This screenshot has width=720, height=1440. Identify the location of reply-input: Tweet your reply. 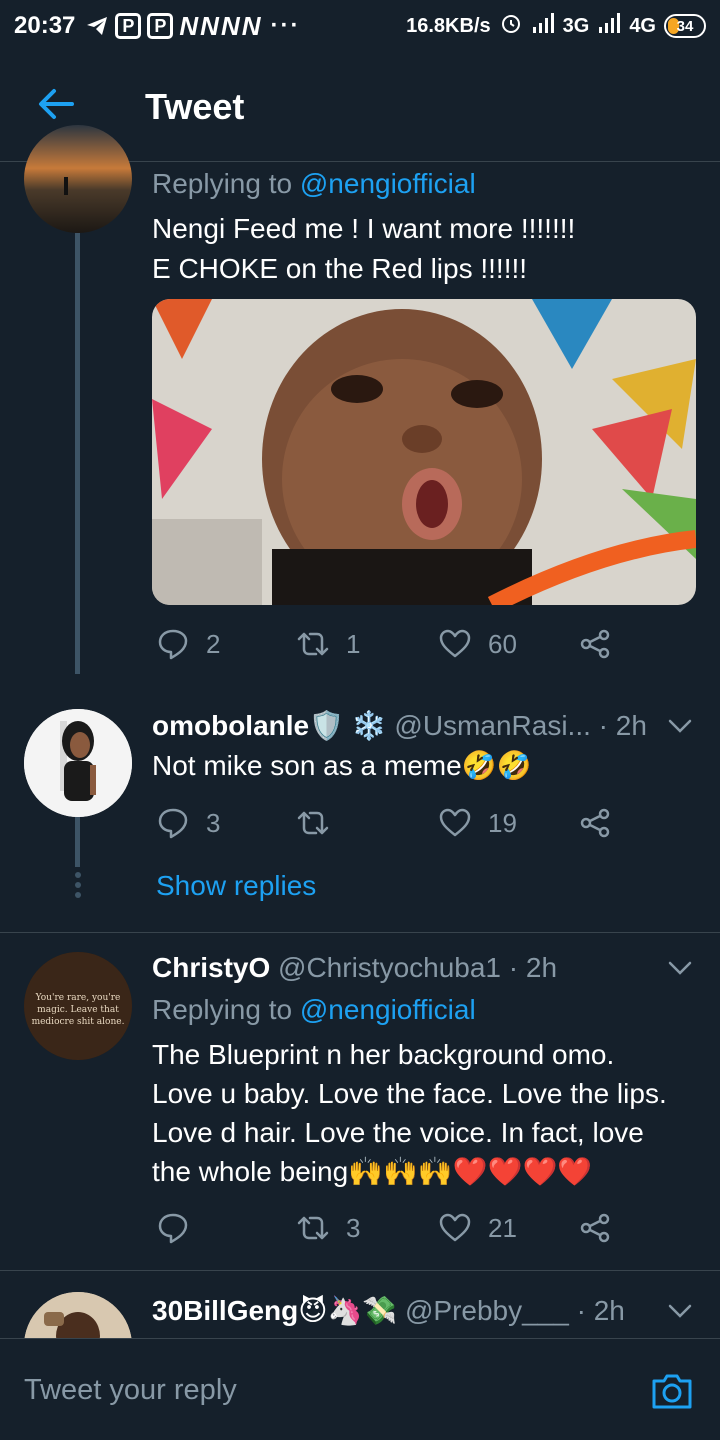
(130, 1390).